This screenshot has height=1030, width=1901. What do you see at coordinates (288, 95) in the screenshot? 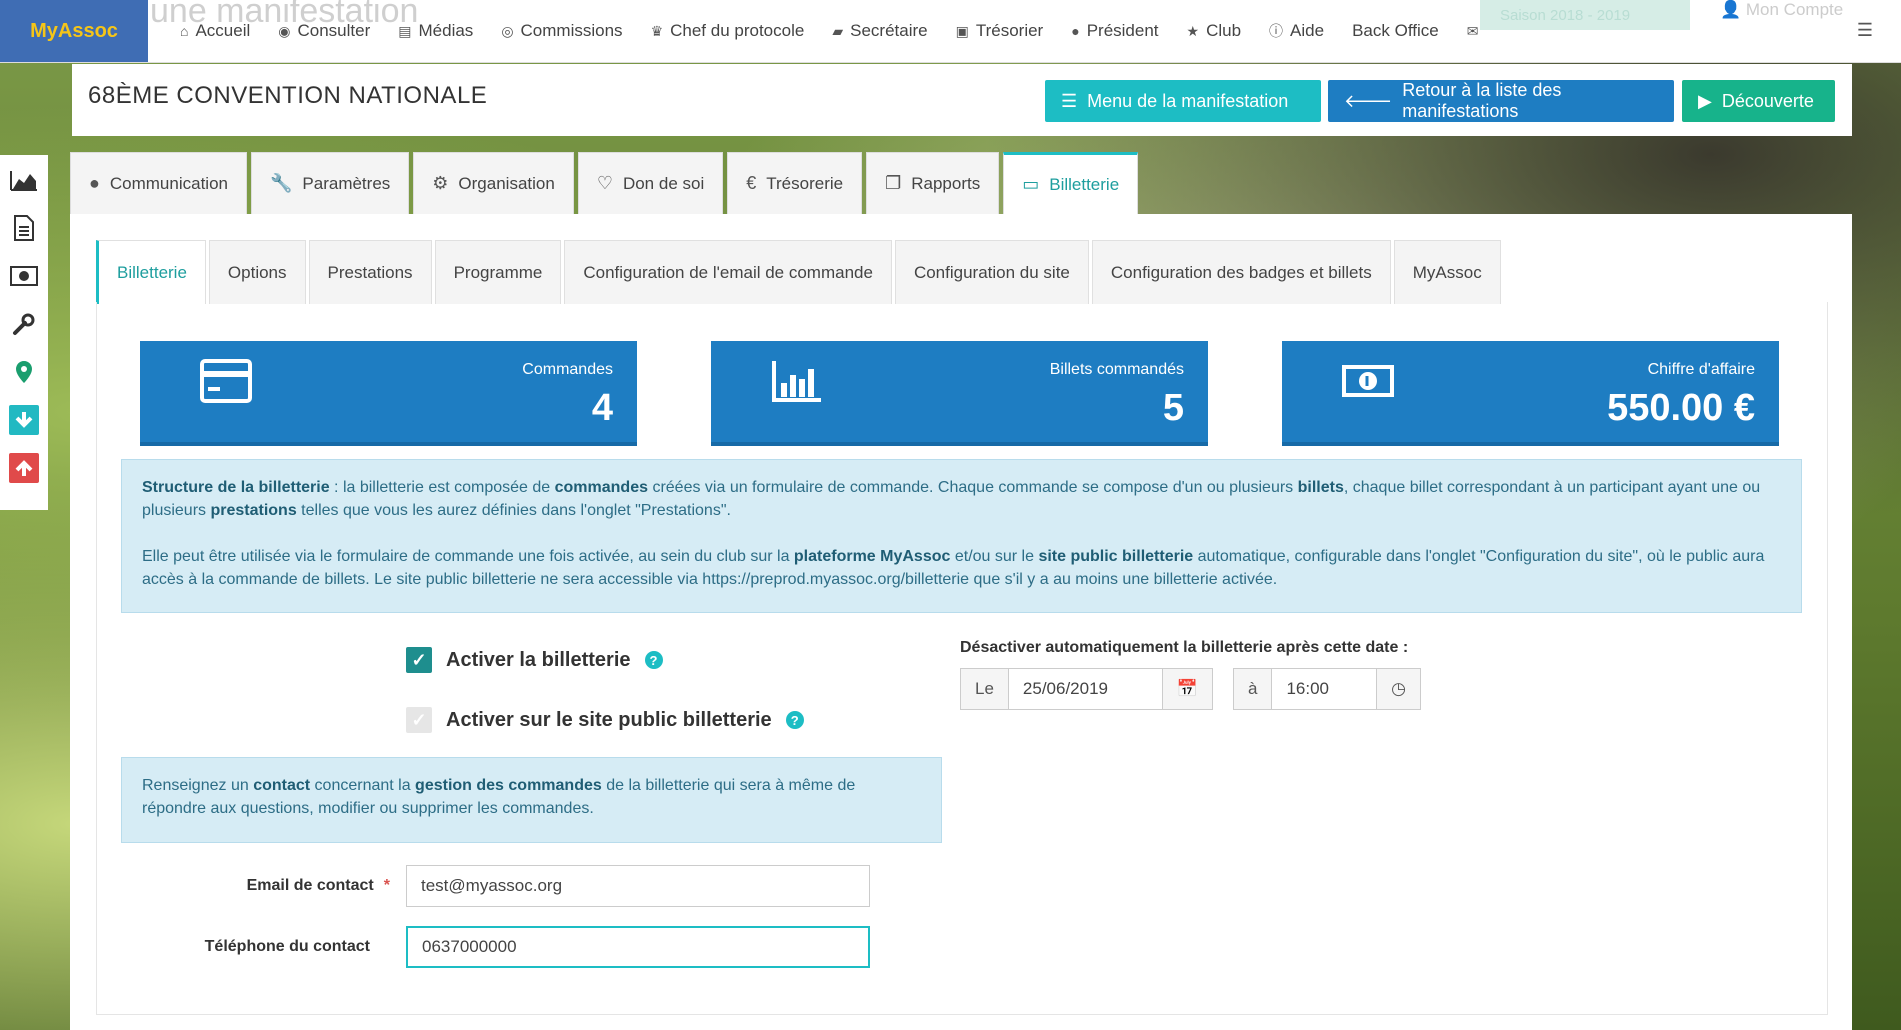
I see `page-title: 68ÈME CONVENTION NATIONALE` at bounding box center [288, 95].